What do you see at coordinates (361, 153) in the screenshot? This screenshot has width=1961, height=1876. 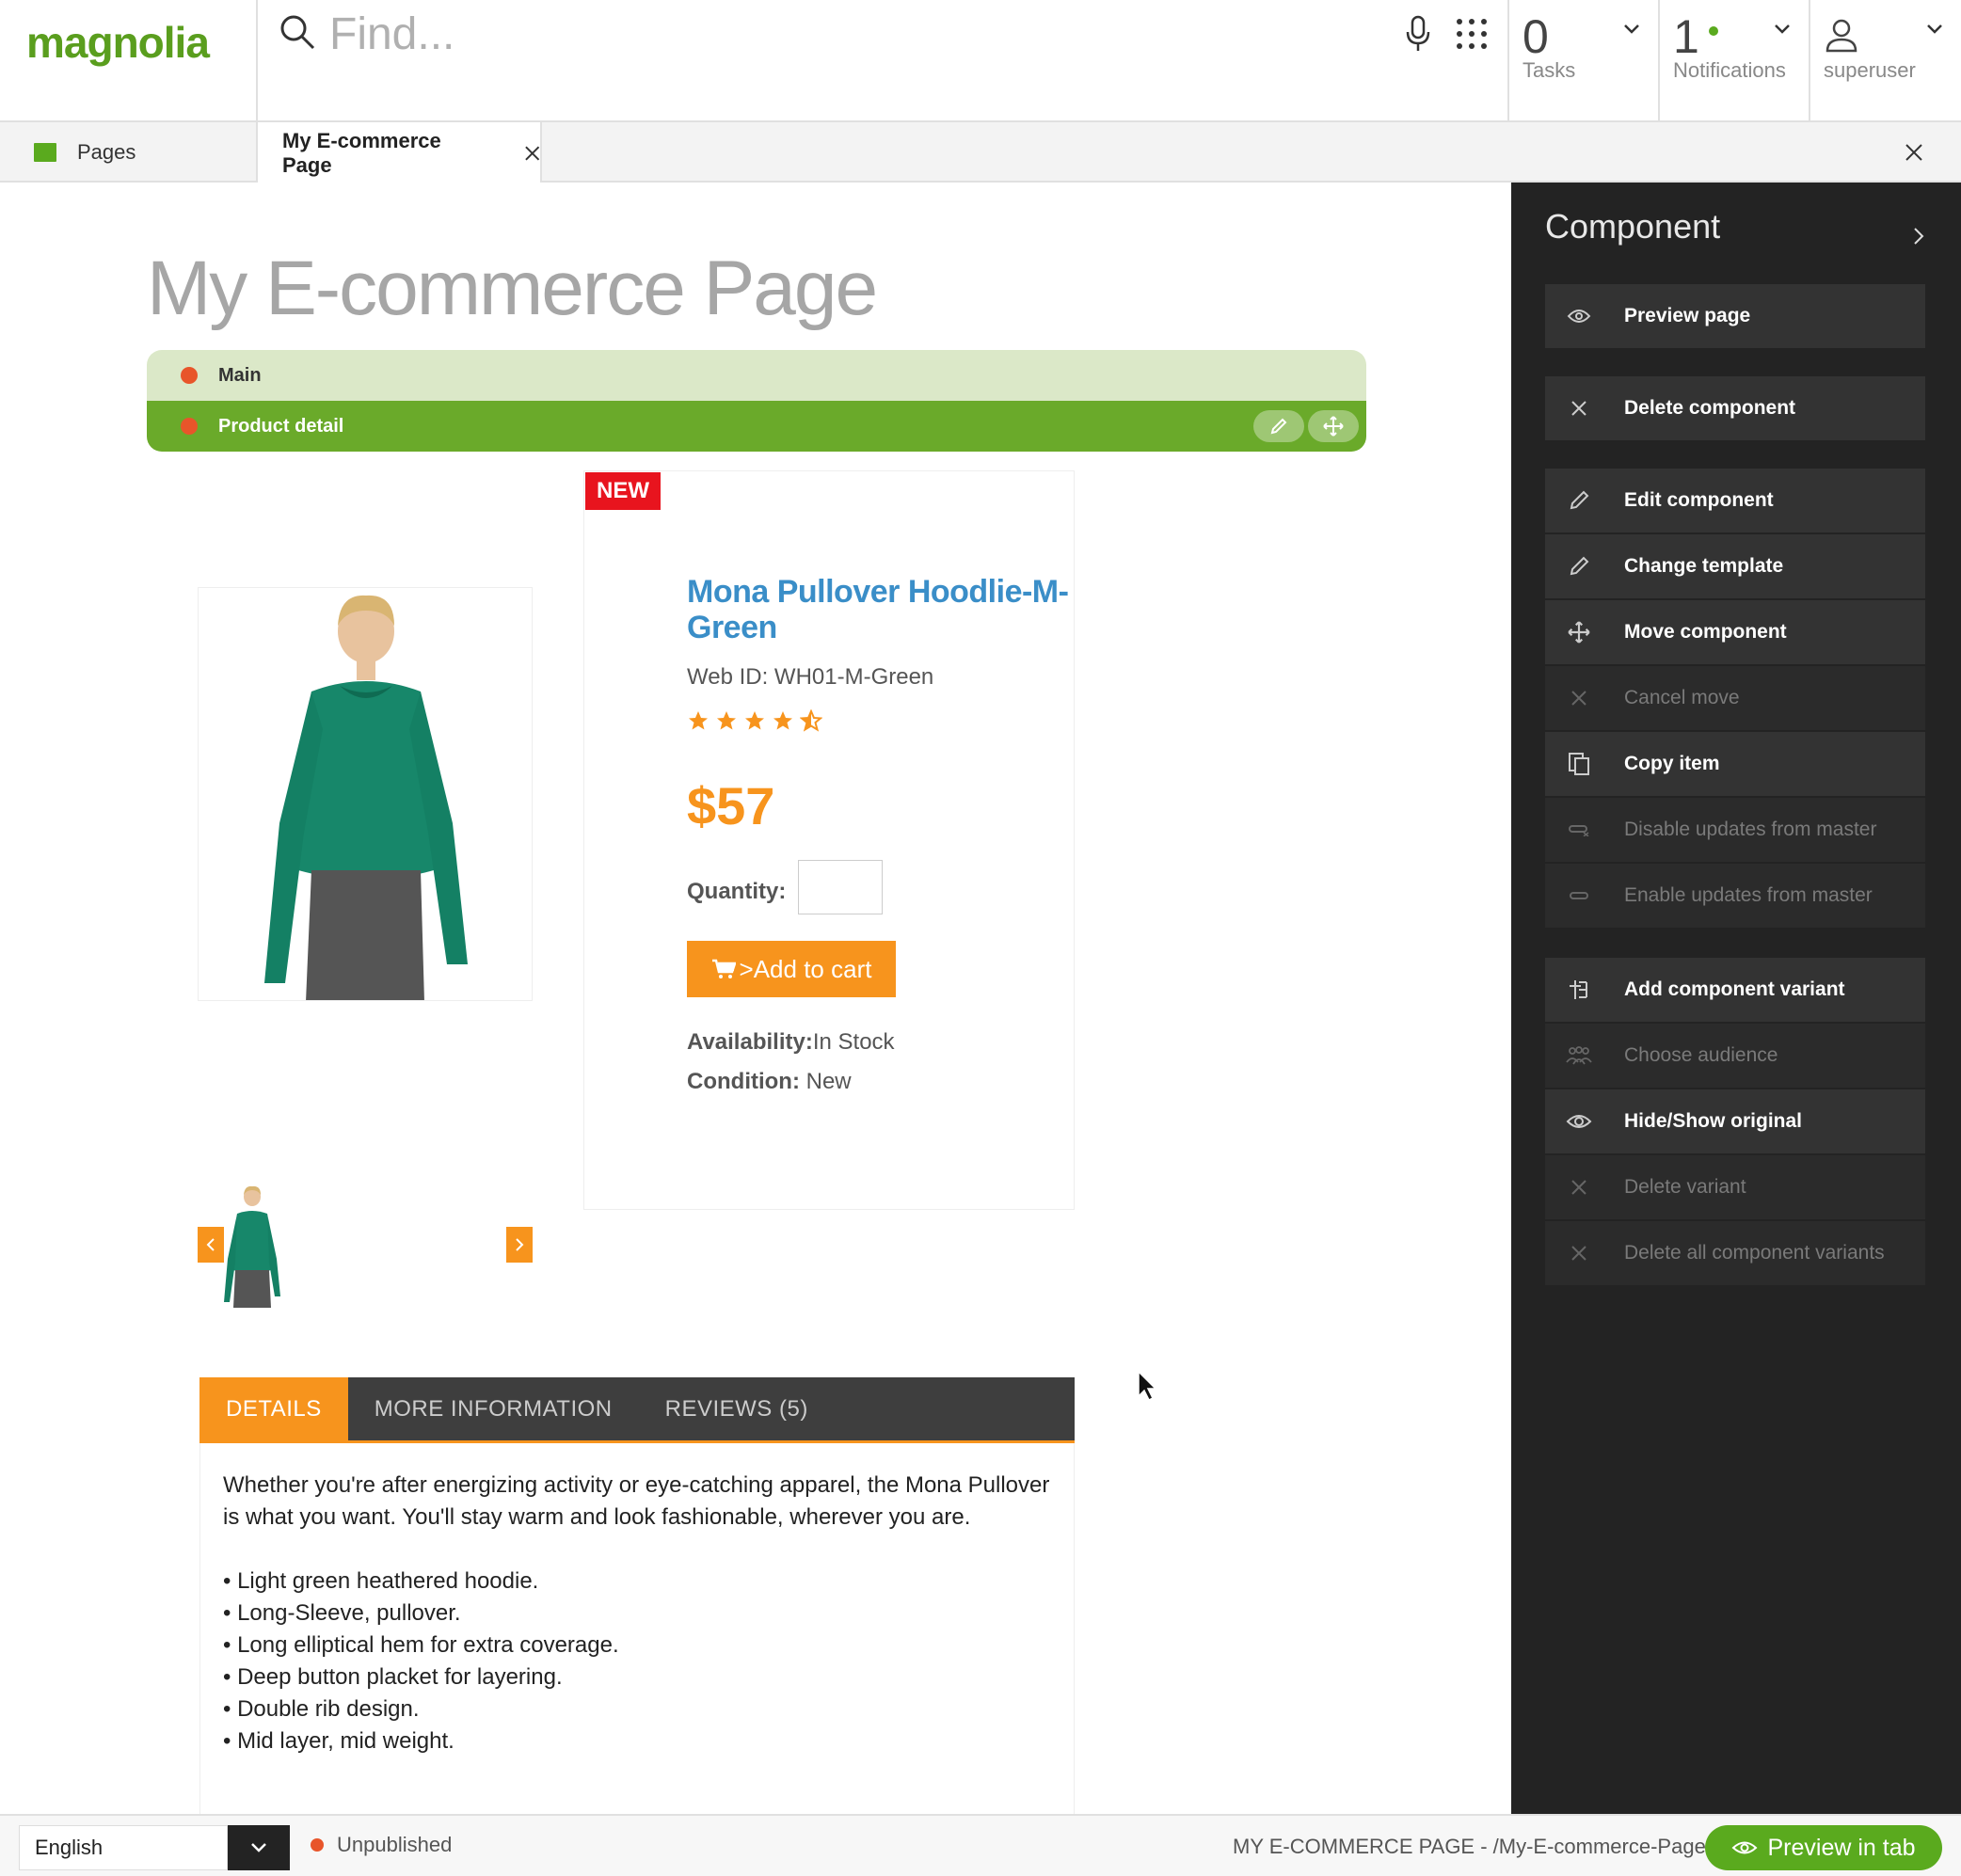 I see `tab-active-label: My E-commerce Page` at bounding box center [361, 153].